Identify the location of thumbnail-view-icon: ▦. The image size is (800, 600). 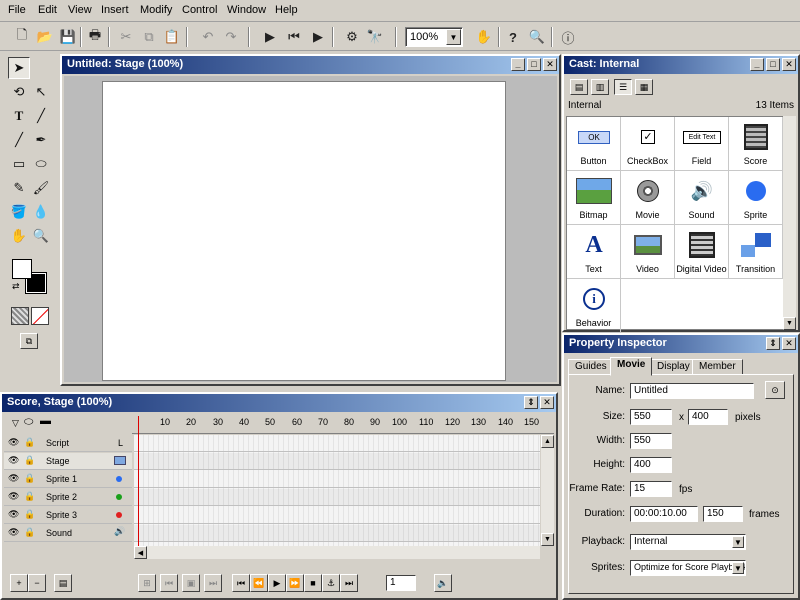
(644, 87).